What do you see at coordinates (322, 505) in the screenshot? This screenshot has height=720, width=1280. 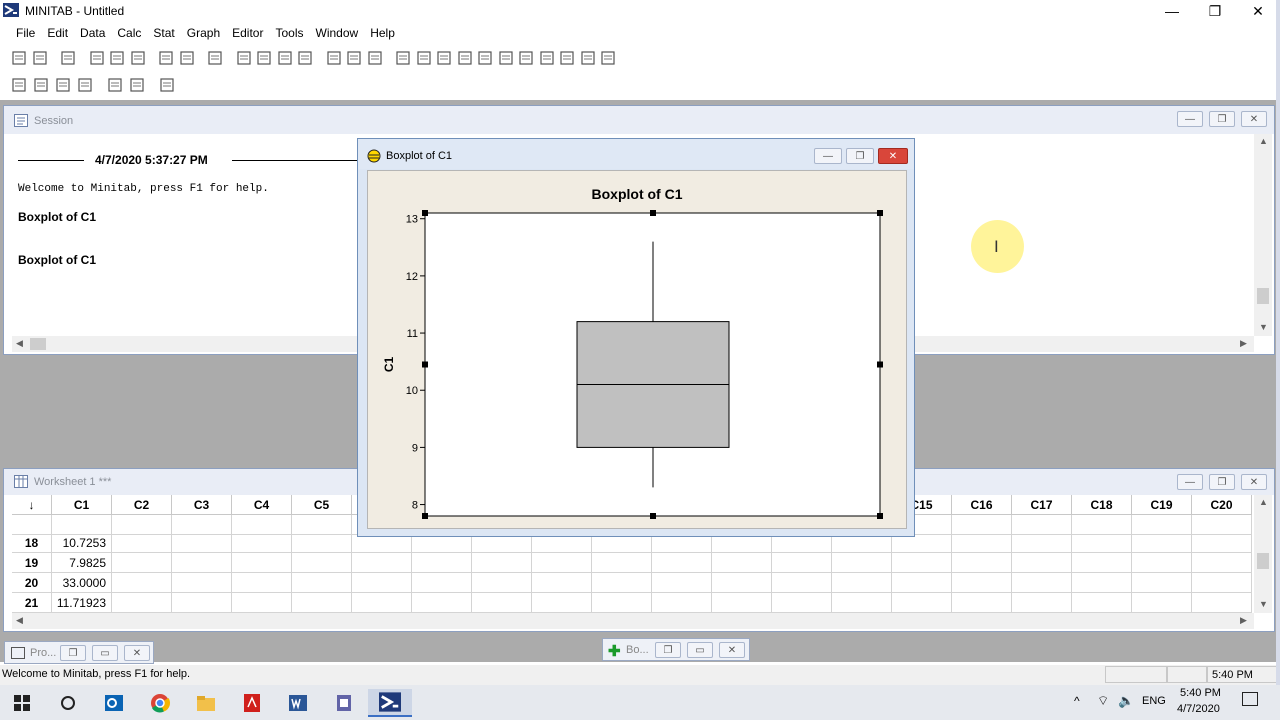 I see `column-header: C5` at bounding box center [322, 505].